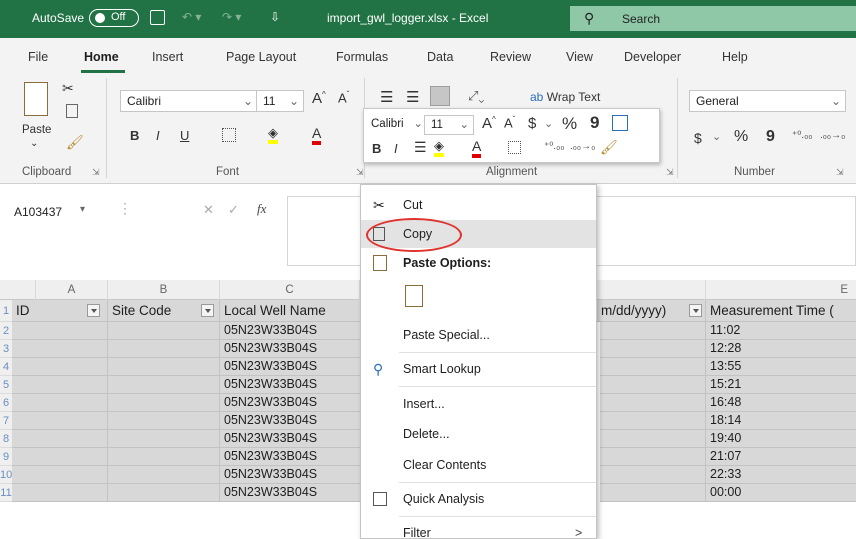  Describe the element at coordinates (735, 57) in the screenshot. I see `tab-help: Help` at that location.